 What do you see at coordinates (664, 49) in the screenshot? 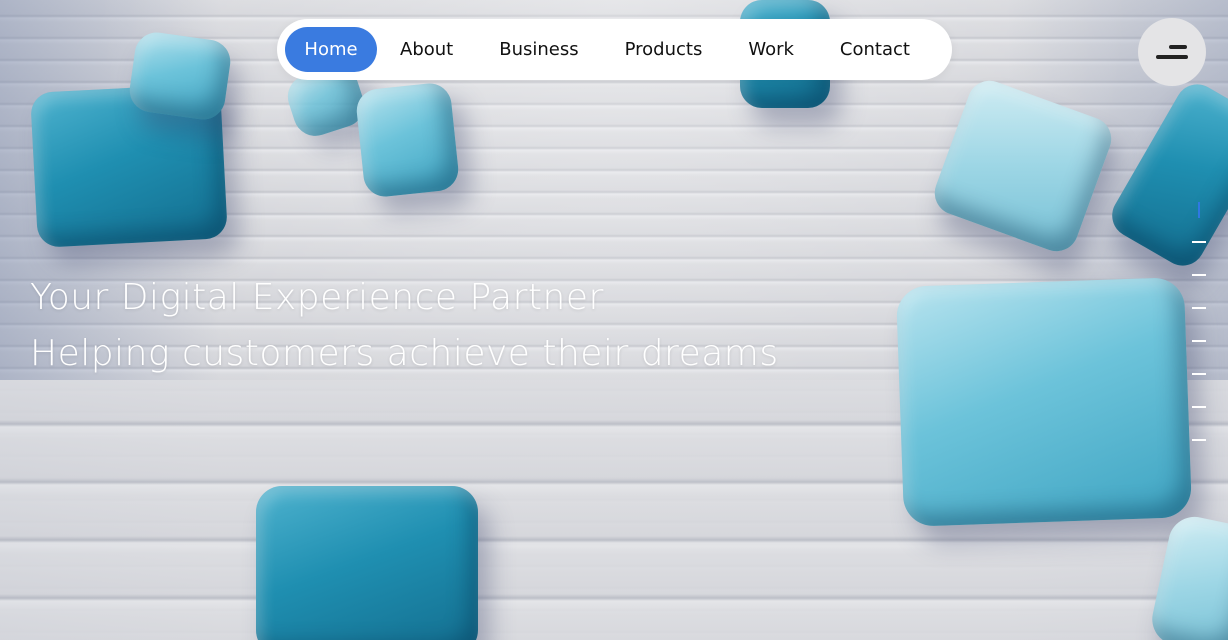
I see `nav-item-products: Products` at bounding box center [664, 49].